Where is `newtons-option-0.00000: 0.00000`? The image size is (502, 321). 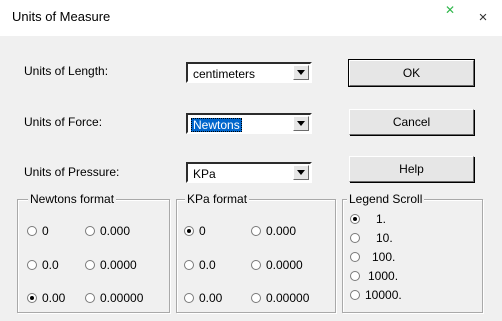 newtons-option-0.00000: 0.00000 is located at coordinates (114, 298).